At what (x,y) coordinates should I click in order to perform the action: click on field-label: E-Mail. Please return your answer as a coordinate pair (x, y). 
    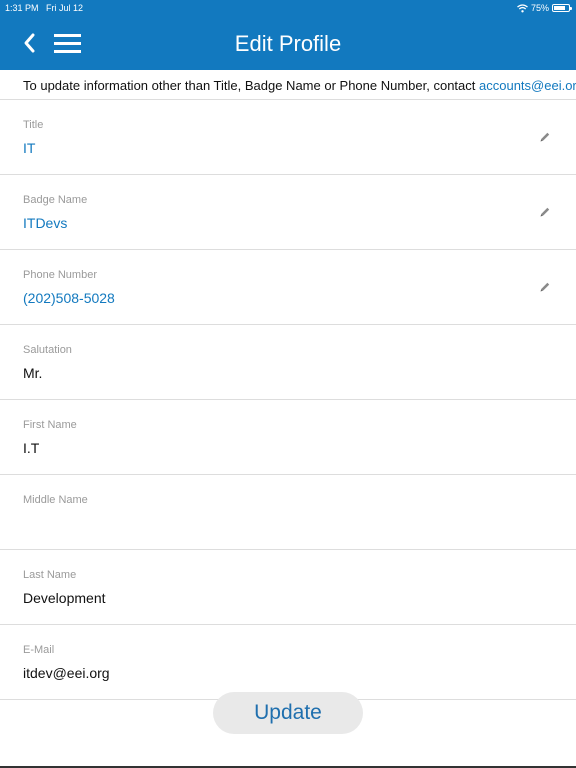
    Looking at the image, I should click on (39, 650).